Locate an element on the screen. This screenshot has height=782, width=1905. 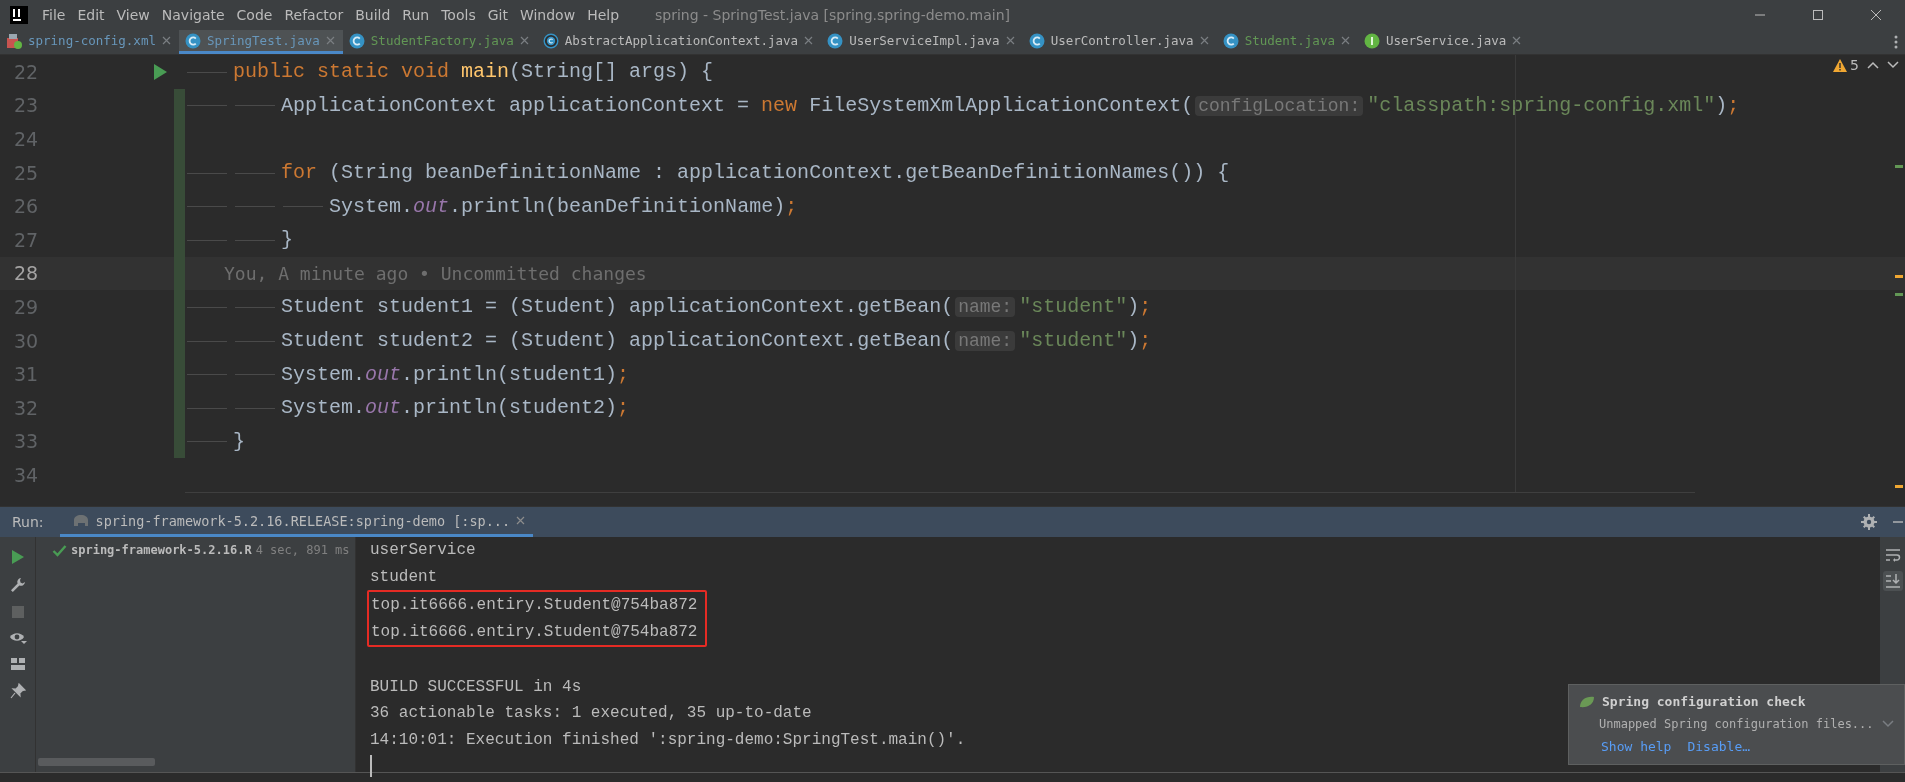
interface-icon is located at coordinates (1371, 40).